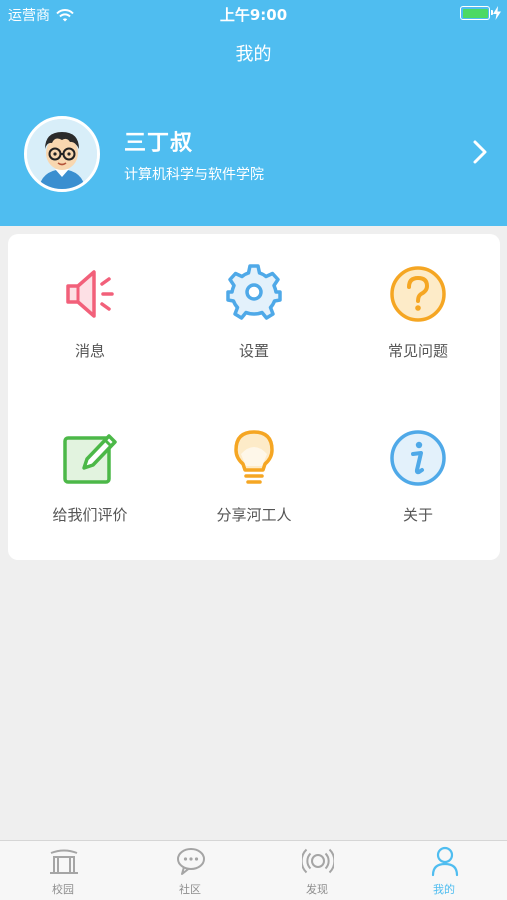 The image size is (507, 900). What do you see at coordinates (191, 861) in the screenshot?
I see `chat-bubble-icon` at bounding box center [191, 861].